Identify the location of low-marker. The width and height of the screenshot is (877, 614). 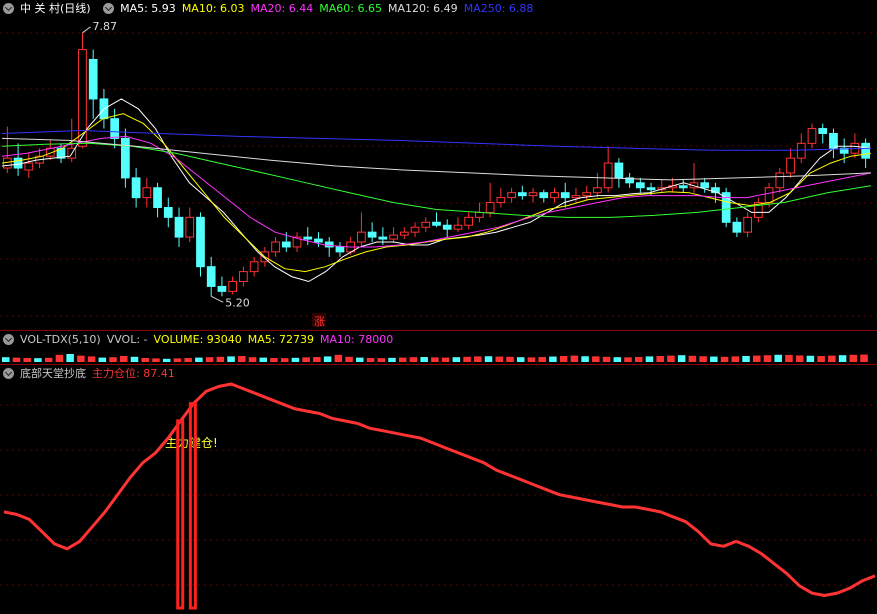
(217, 299).